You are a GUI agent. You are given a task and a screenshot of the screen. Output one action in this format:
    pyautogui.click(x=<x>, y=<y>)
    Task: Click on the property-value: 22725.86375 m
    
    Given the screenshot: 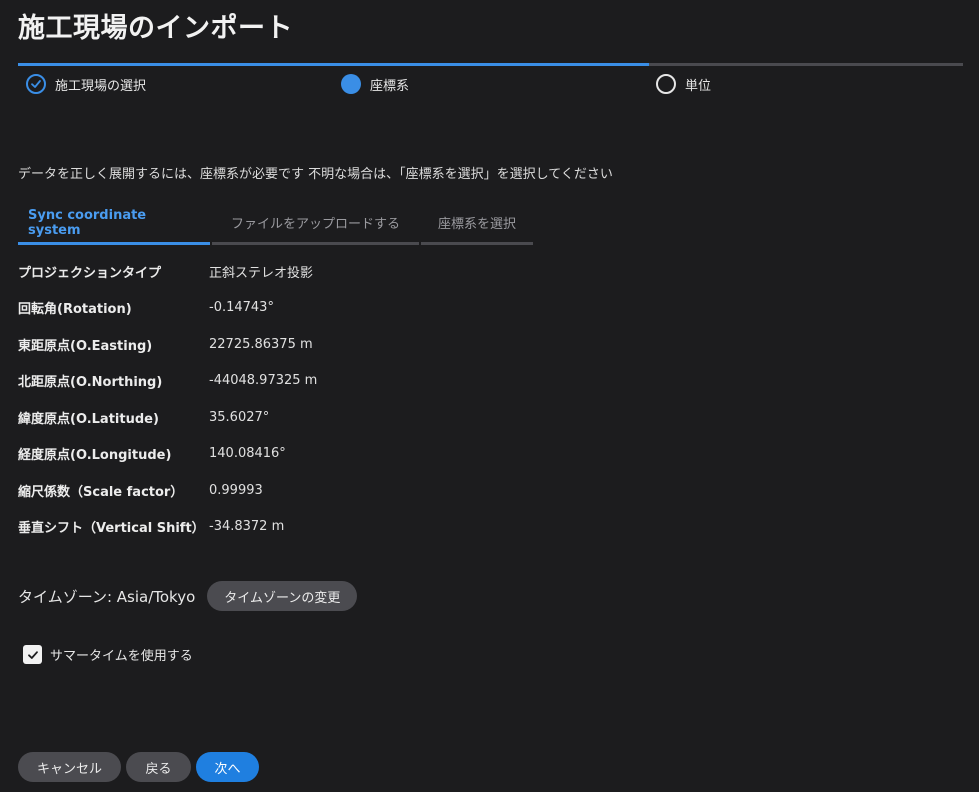 What is the action you would take?
    pyautogui.click(x=261, y=344)
    